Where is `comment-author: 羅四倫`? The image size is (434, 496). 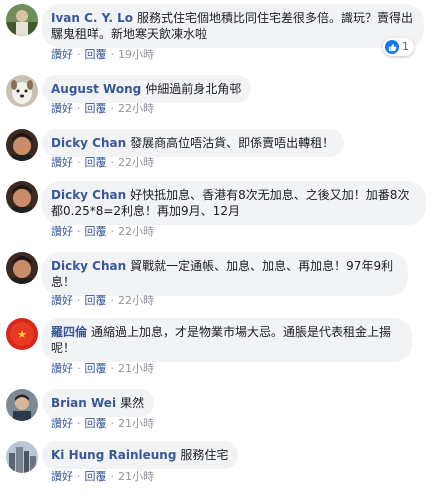
comment-author: 羅四倫 is located at coordinates (69, 332).